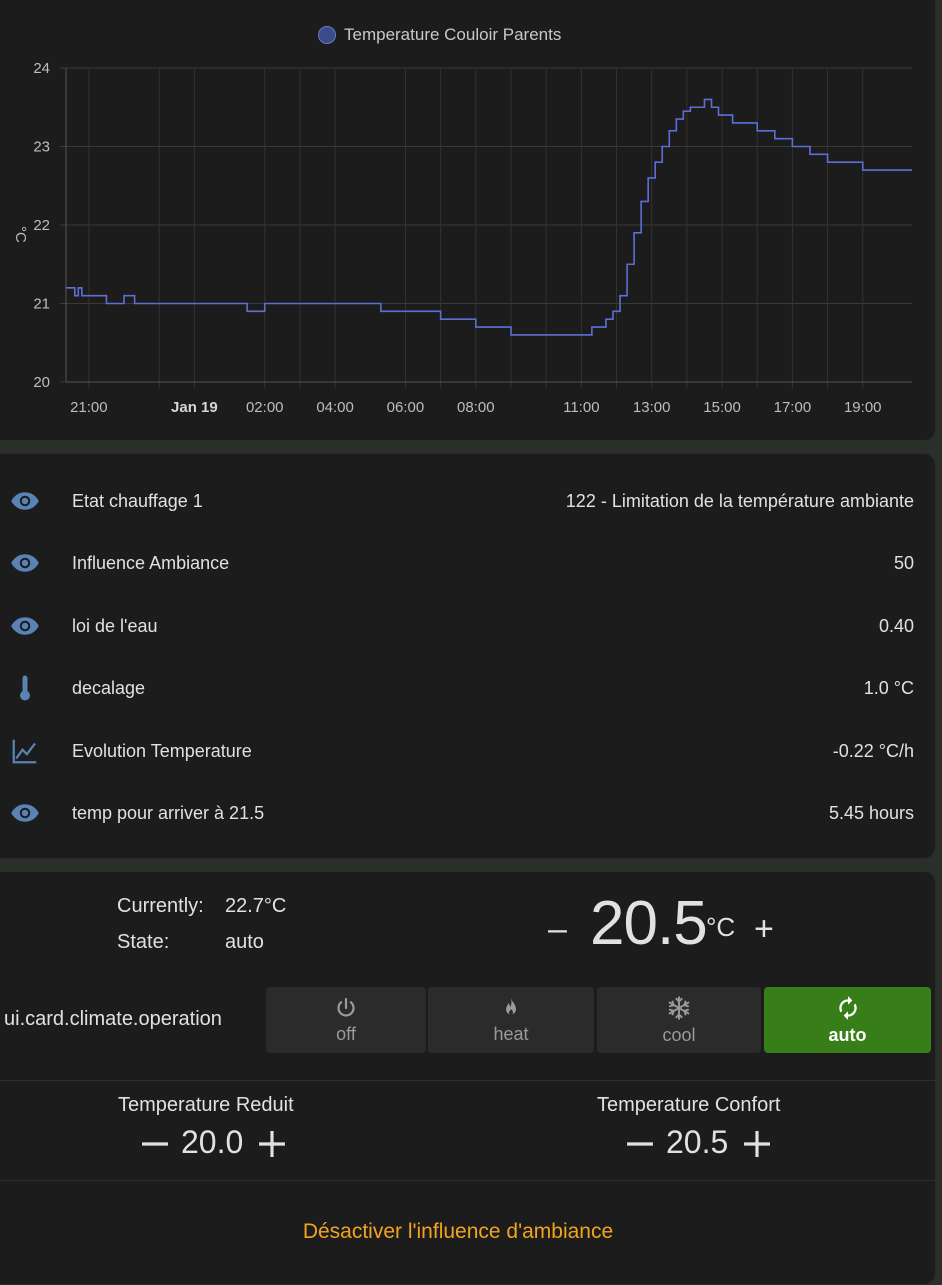  What do you see at coordinates (793, 407) in the screenshot?
I see `x-tick-label: 17:00` at bounding box center [793, 407].